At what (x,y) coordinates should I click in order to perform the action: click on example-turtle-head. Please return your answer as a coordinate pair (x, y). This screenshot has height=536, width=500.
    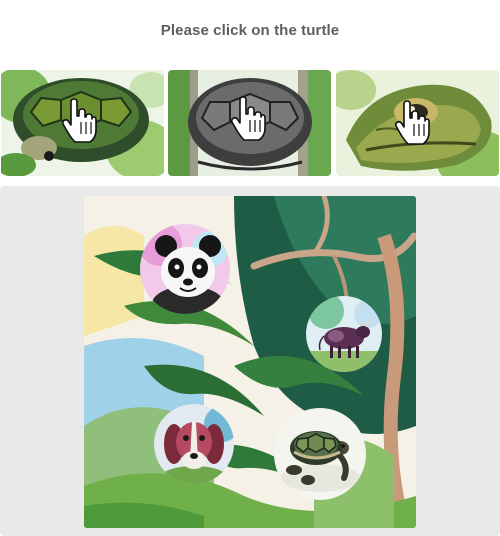
    Looking at the image, I should click on (417, 123).